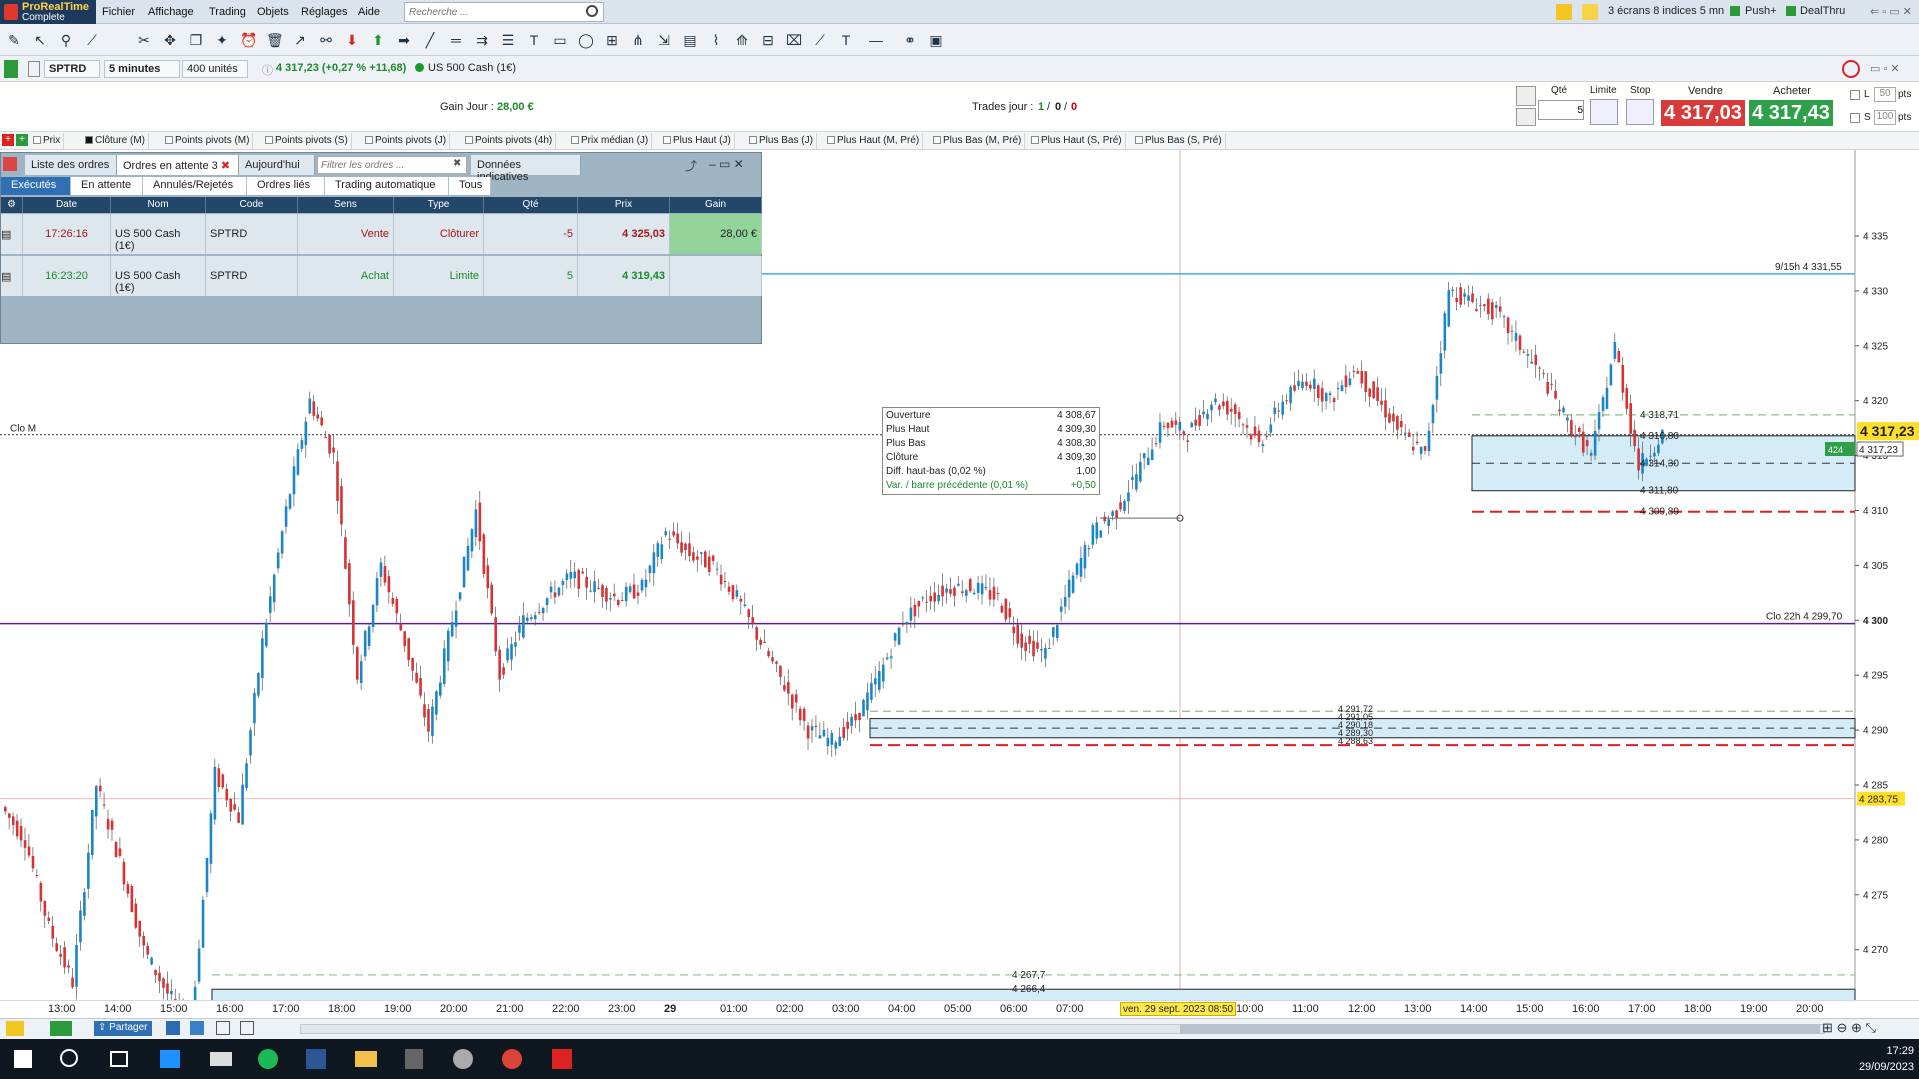  I want to click on settings-taskbar-icon, so click(463, 1059).